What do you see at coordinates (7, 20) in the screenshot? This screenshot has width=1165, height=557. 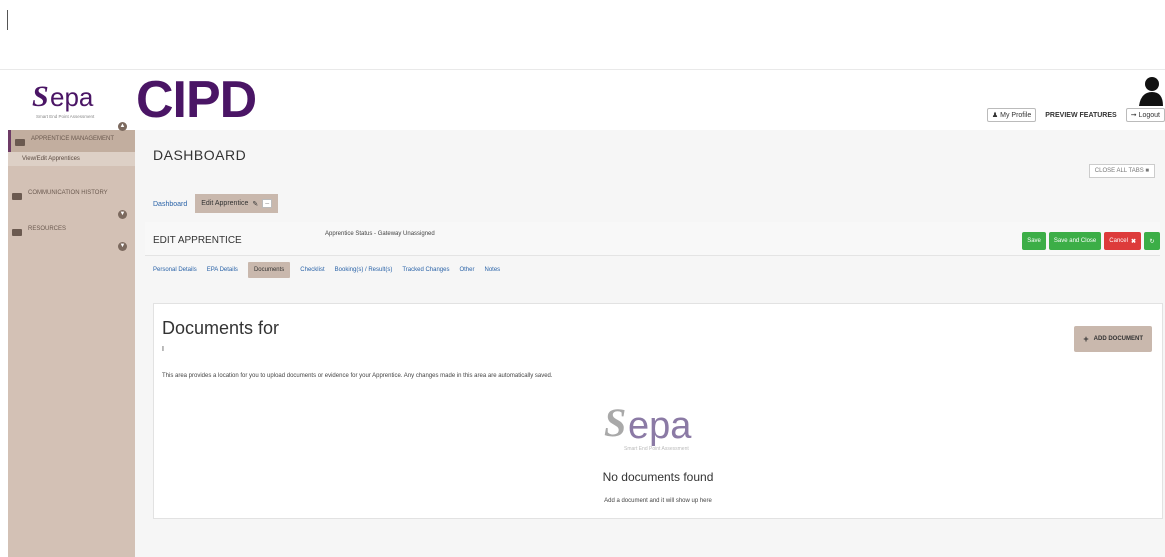 I see `text-cursor` at bounding box center [7, 20].